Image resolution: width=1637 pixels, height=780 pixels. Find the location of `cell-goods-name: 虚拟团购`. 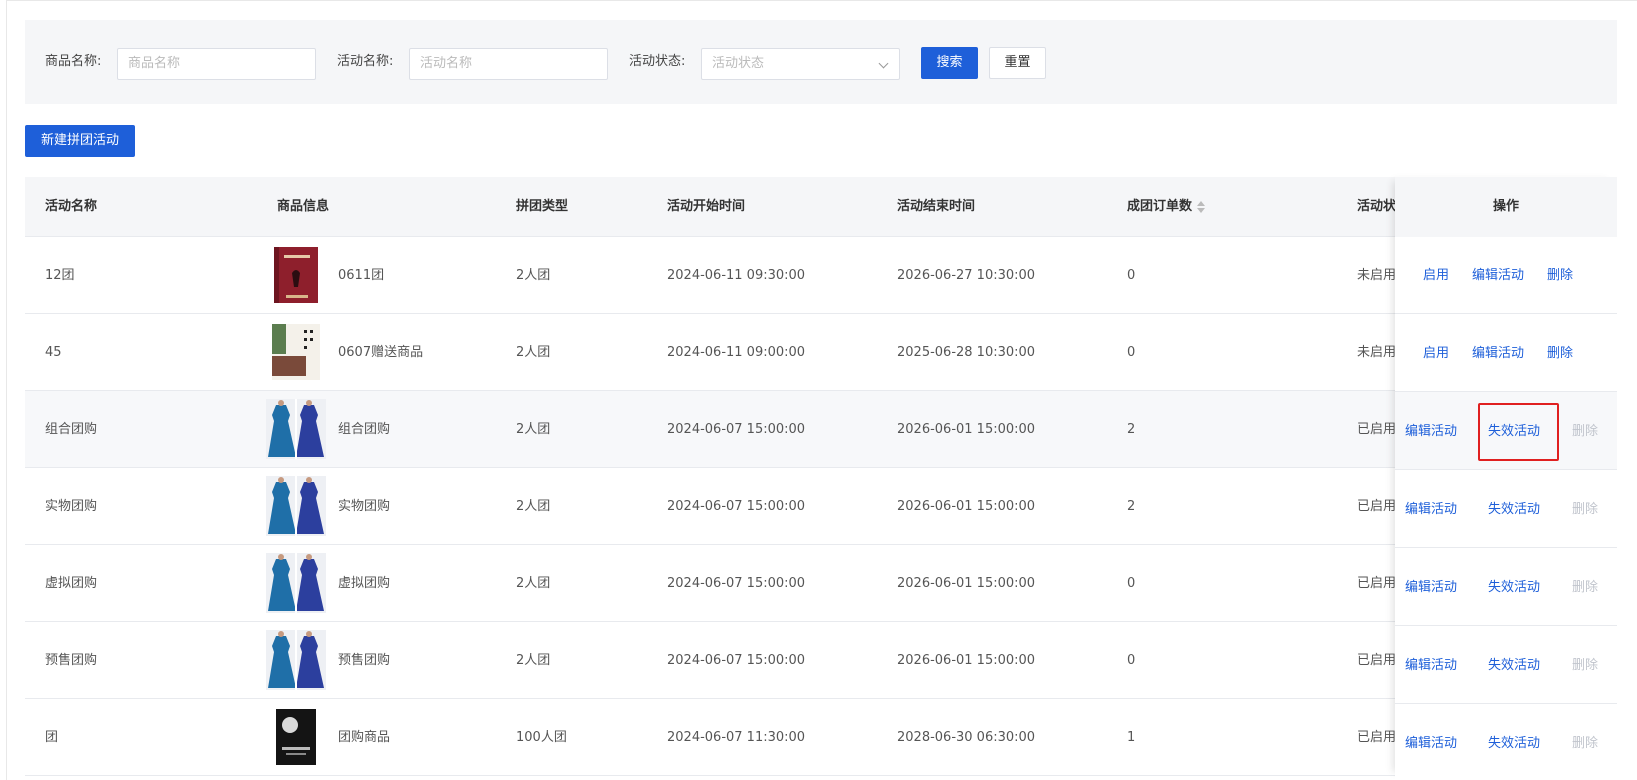

cell-goods-name: 虚拟团购 is located at coordinates (364, 583).